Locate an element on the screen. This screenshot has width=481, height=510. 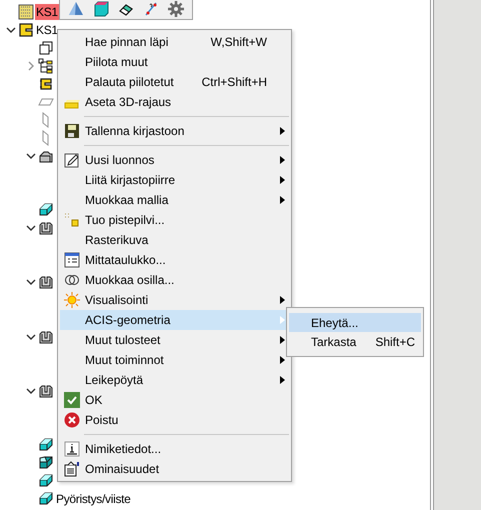
menu-item: OK is located at coordinates (174, 400).